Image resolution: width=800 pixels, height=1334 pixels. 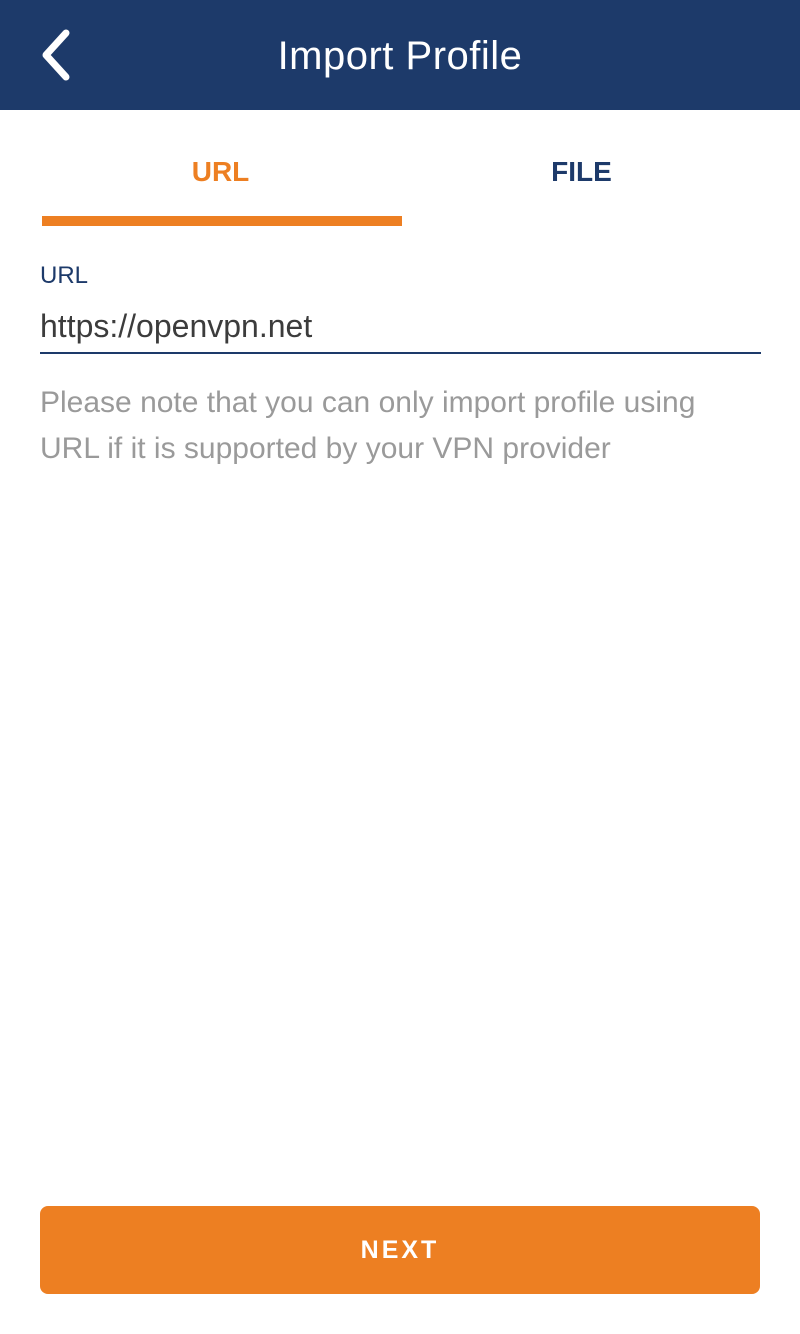 I want to click on header-bar: Import Profile, so click(x=400, y=55).